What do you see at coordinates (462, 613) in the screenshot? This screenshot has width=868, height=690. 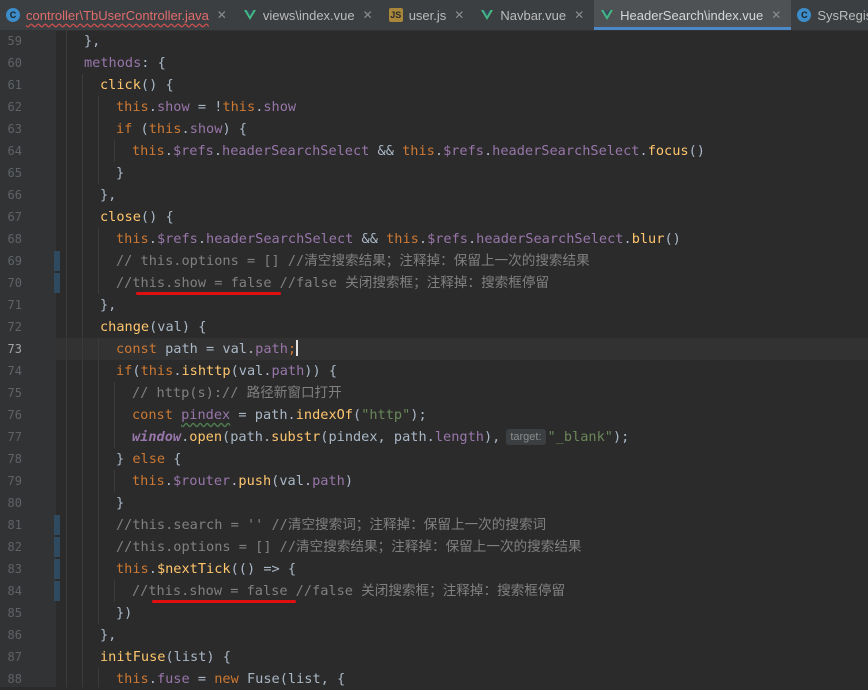 I see `code-line: })` at bounding box center [462, 613].